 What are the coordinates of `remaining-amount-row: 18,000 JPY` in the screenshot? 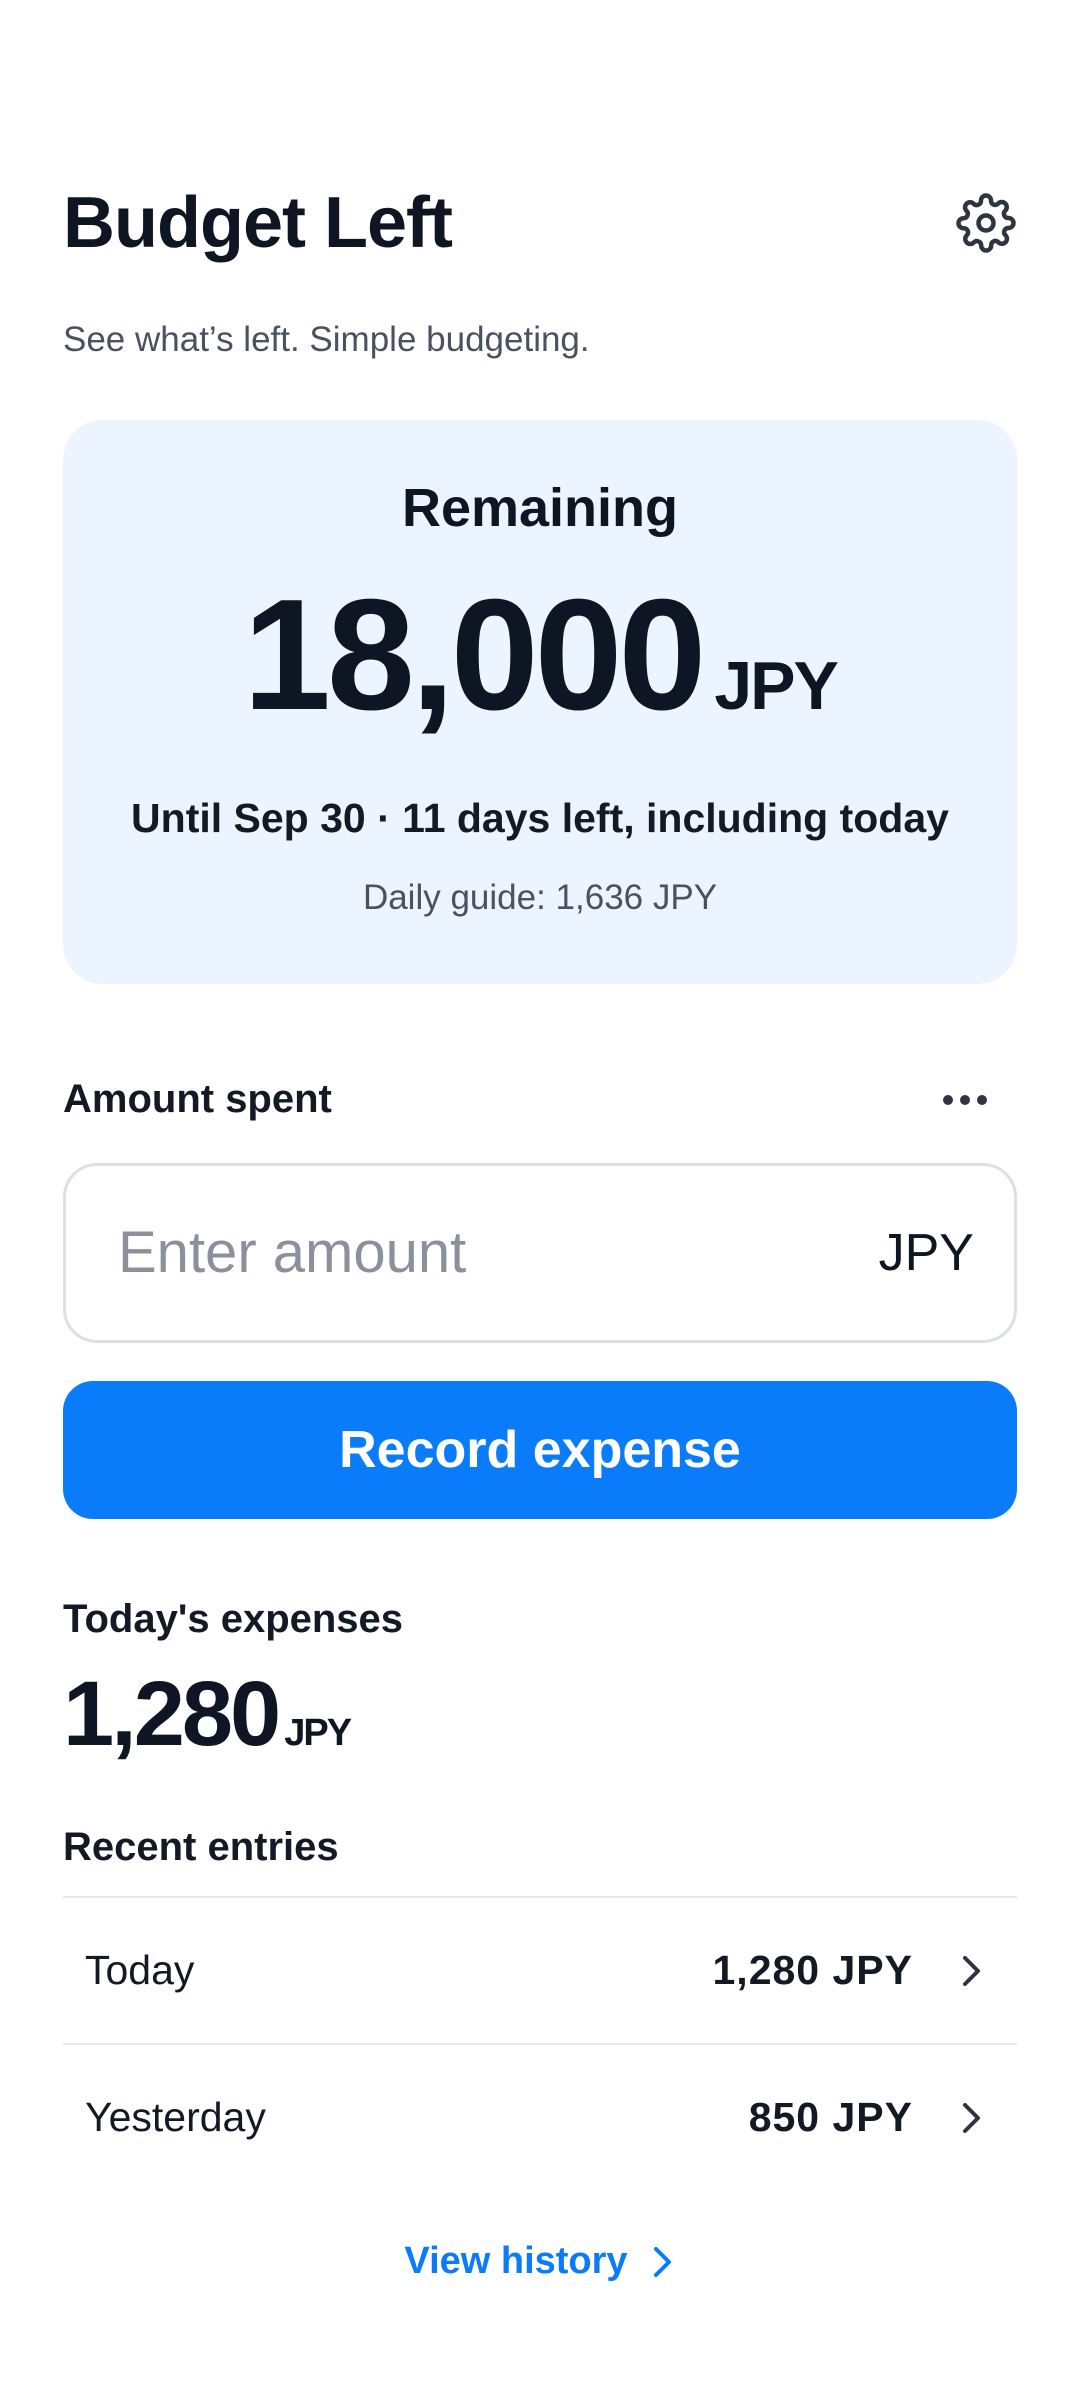 It's located at (540, 655).